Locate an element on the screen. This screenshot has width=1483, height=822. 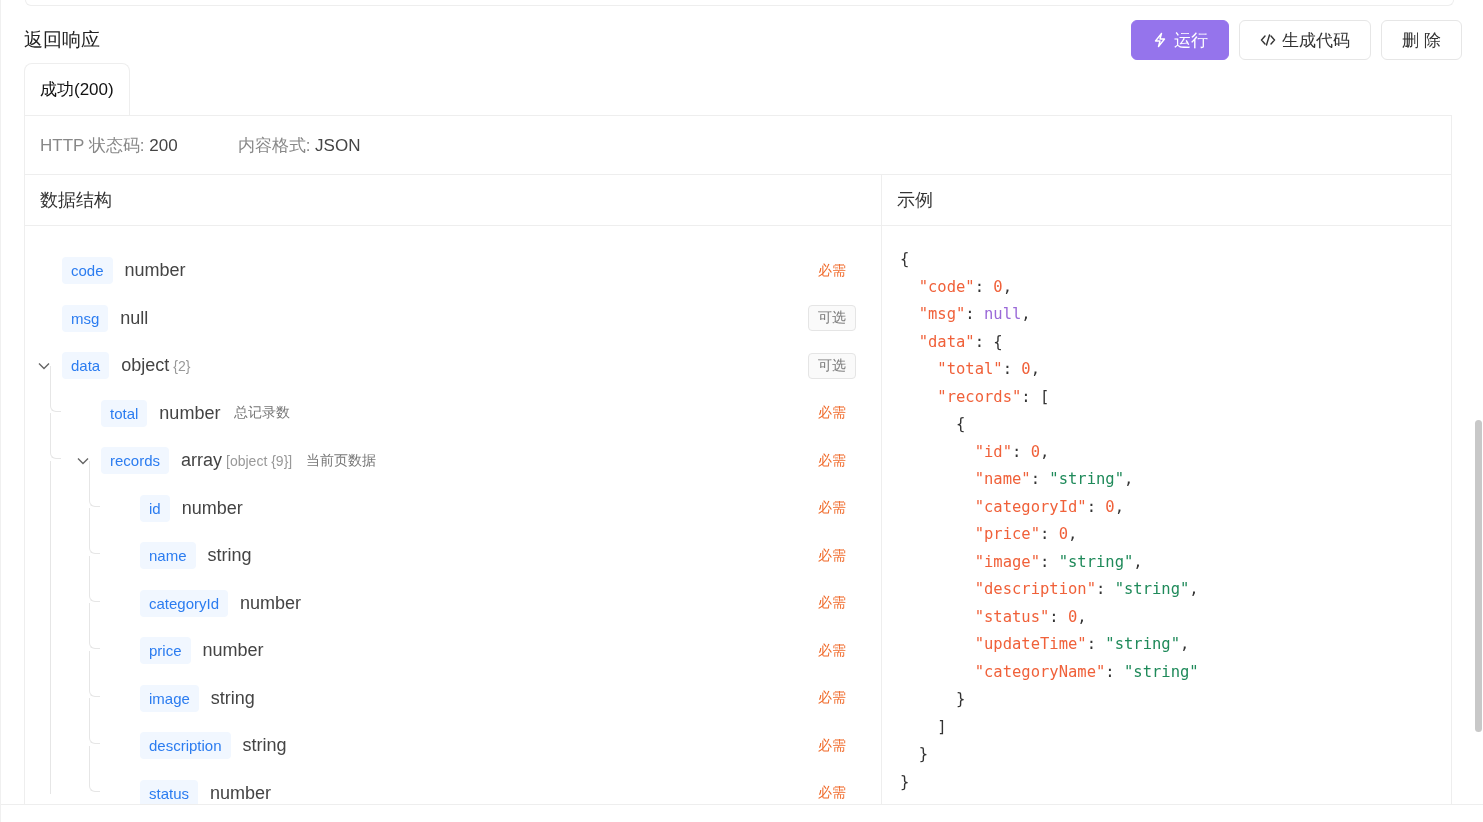
field-description: 总记录数 is located at coordinates (262, 413).